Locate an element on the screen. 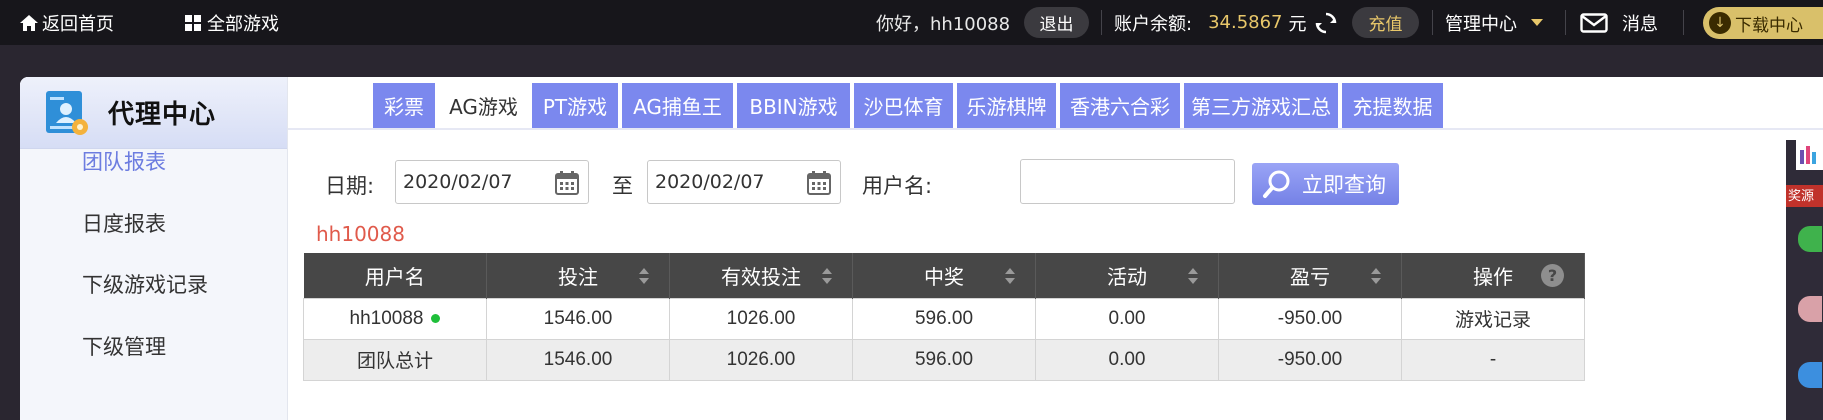  query-button: 立即查询 is located at coordinates (1325, 184).